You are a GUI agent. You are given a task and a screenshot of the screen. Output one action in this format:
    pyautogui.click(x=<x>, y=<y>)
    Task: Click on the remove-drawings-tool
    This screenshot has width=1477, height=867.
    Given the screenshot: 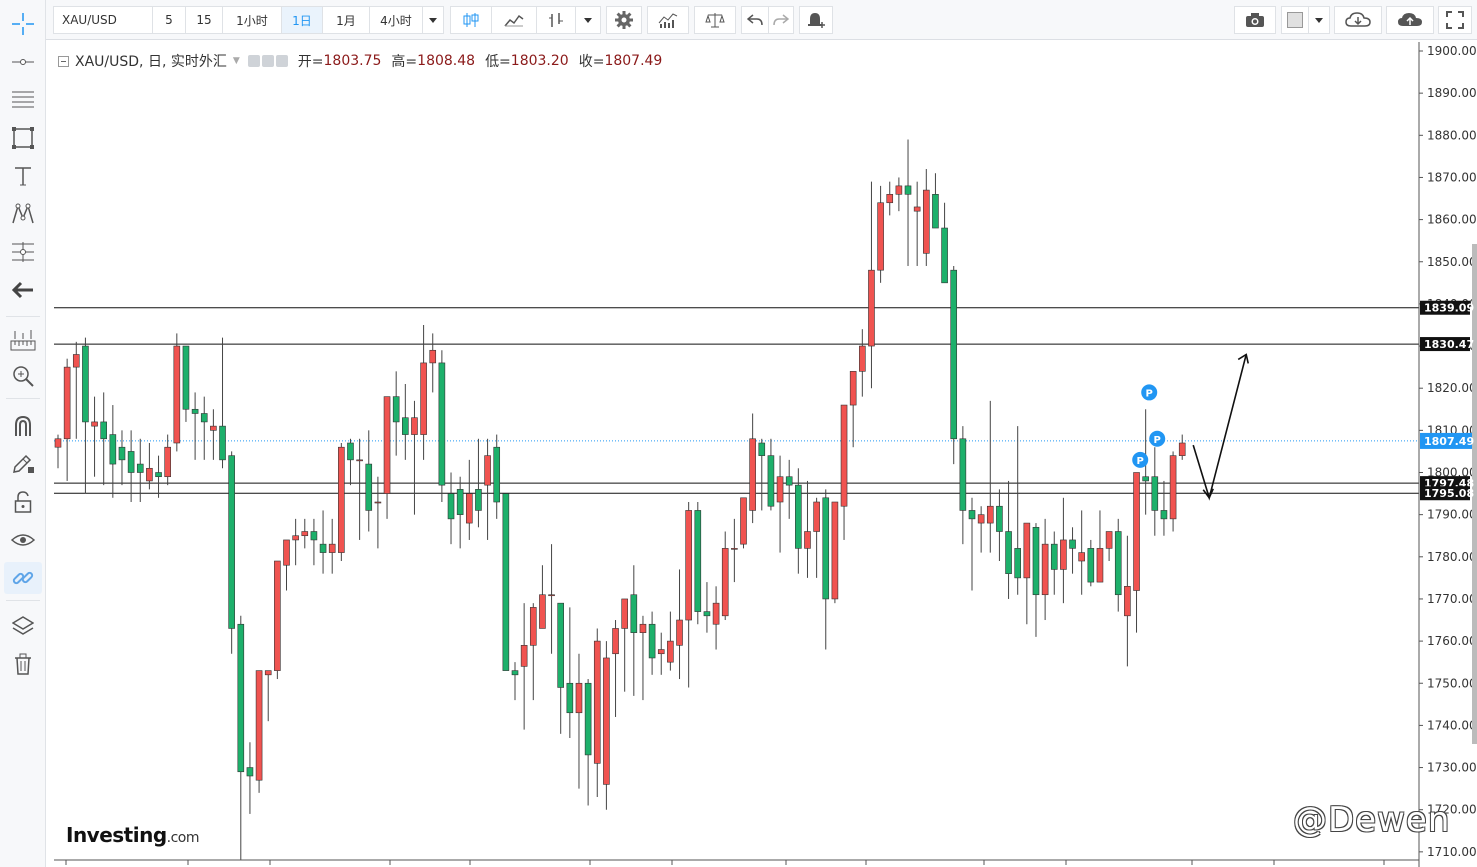 What is the action you would take?
    pyautogui.click(x=23, y=664)
    